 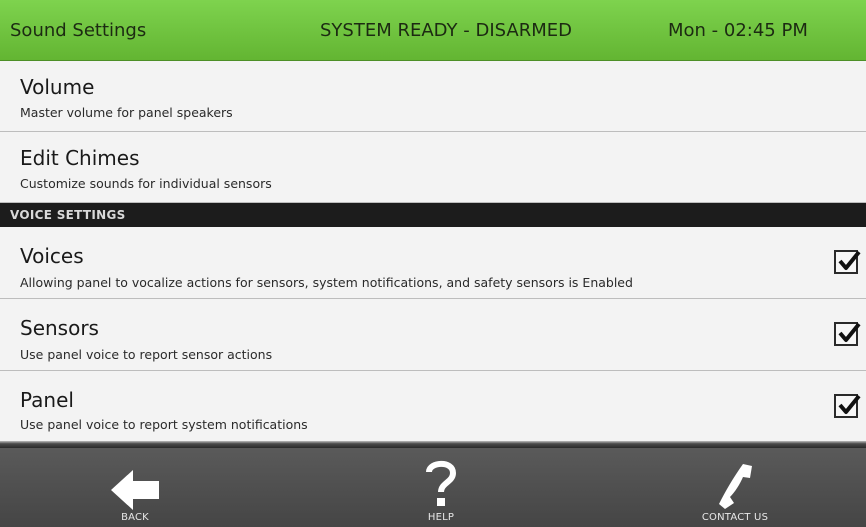 I want to click on voices-title: Voices, so click(x=52, y=256).